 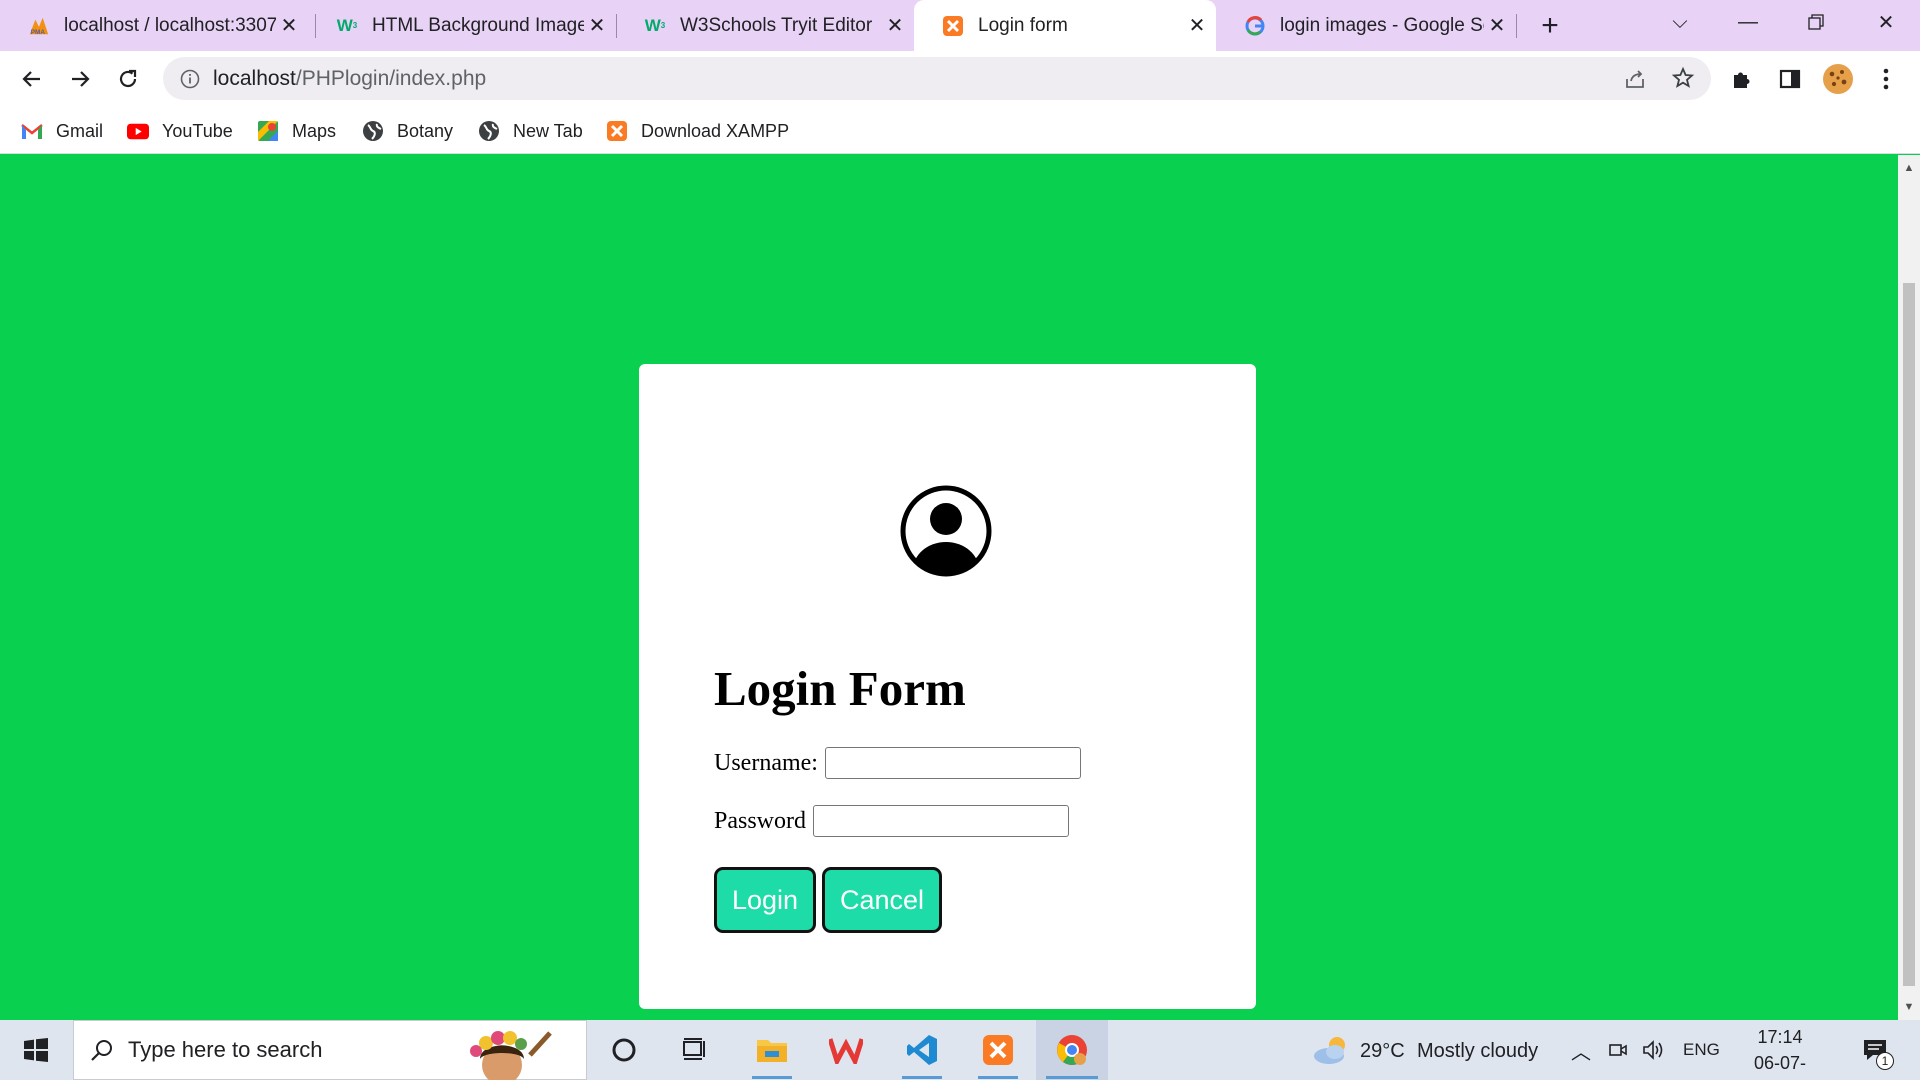 I want to click on url-host: localhost, so click(x=254, y=78).